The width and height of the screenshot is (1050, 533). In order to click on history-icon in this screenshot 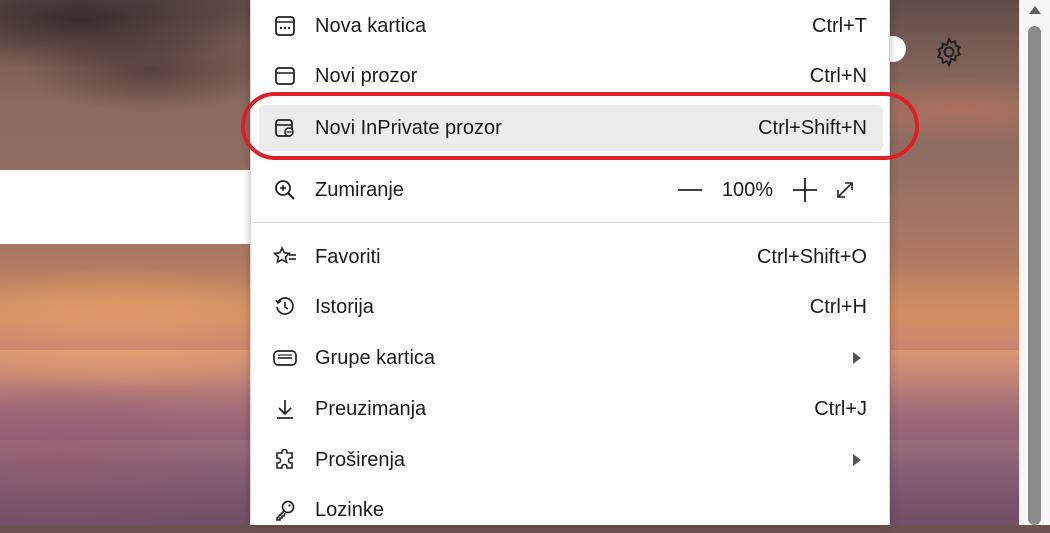, I will do `click(285, 307)`.